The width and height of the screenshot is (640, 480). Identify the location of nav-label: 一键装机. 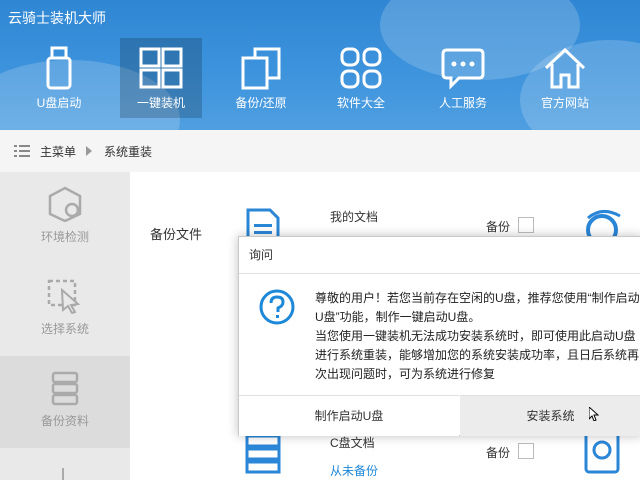
(160, 103).